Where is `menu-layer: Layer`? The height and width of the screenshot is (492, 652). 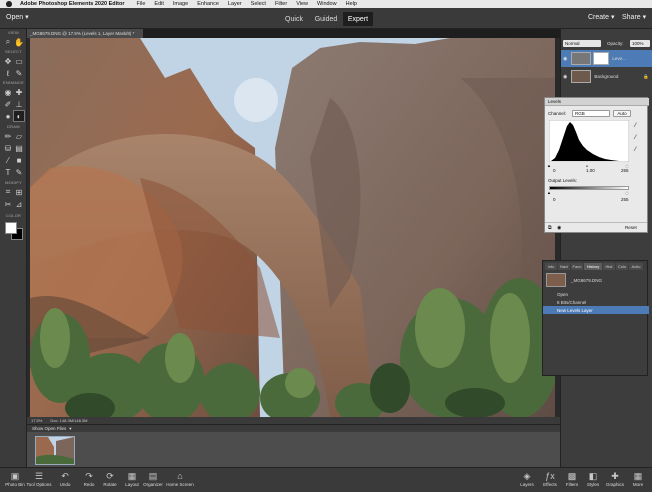
menu-layer: Layer is located at coordinates (235, 4).